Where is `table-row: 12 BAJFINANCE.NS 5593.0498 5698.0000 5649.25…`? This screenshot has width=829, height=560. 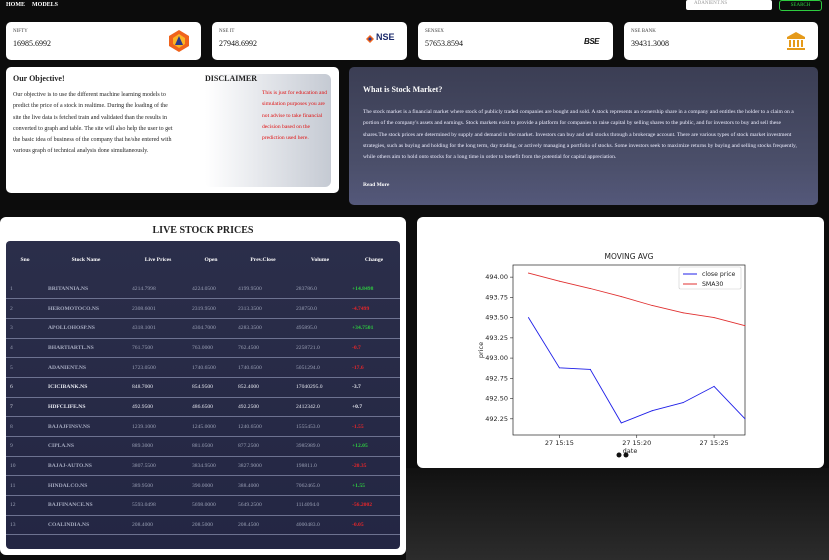 table-row: 12 BAJFINANCE.NS 5593.0498 5698.0000 5649.25… is located at coordinates (203, 505).